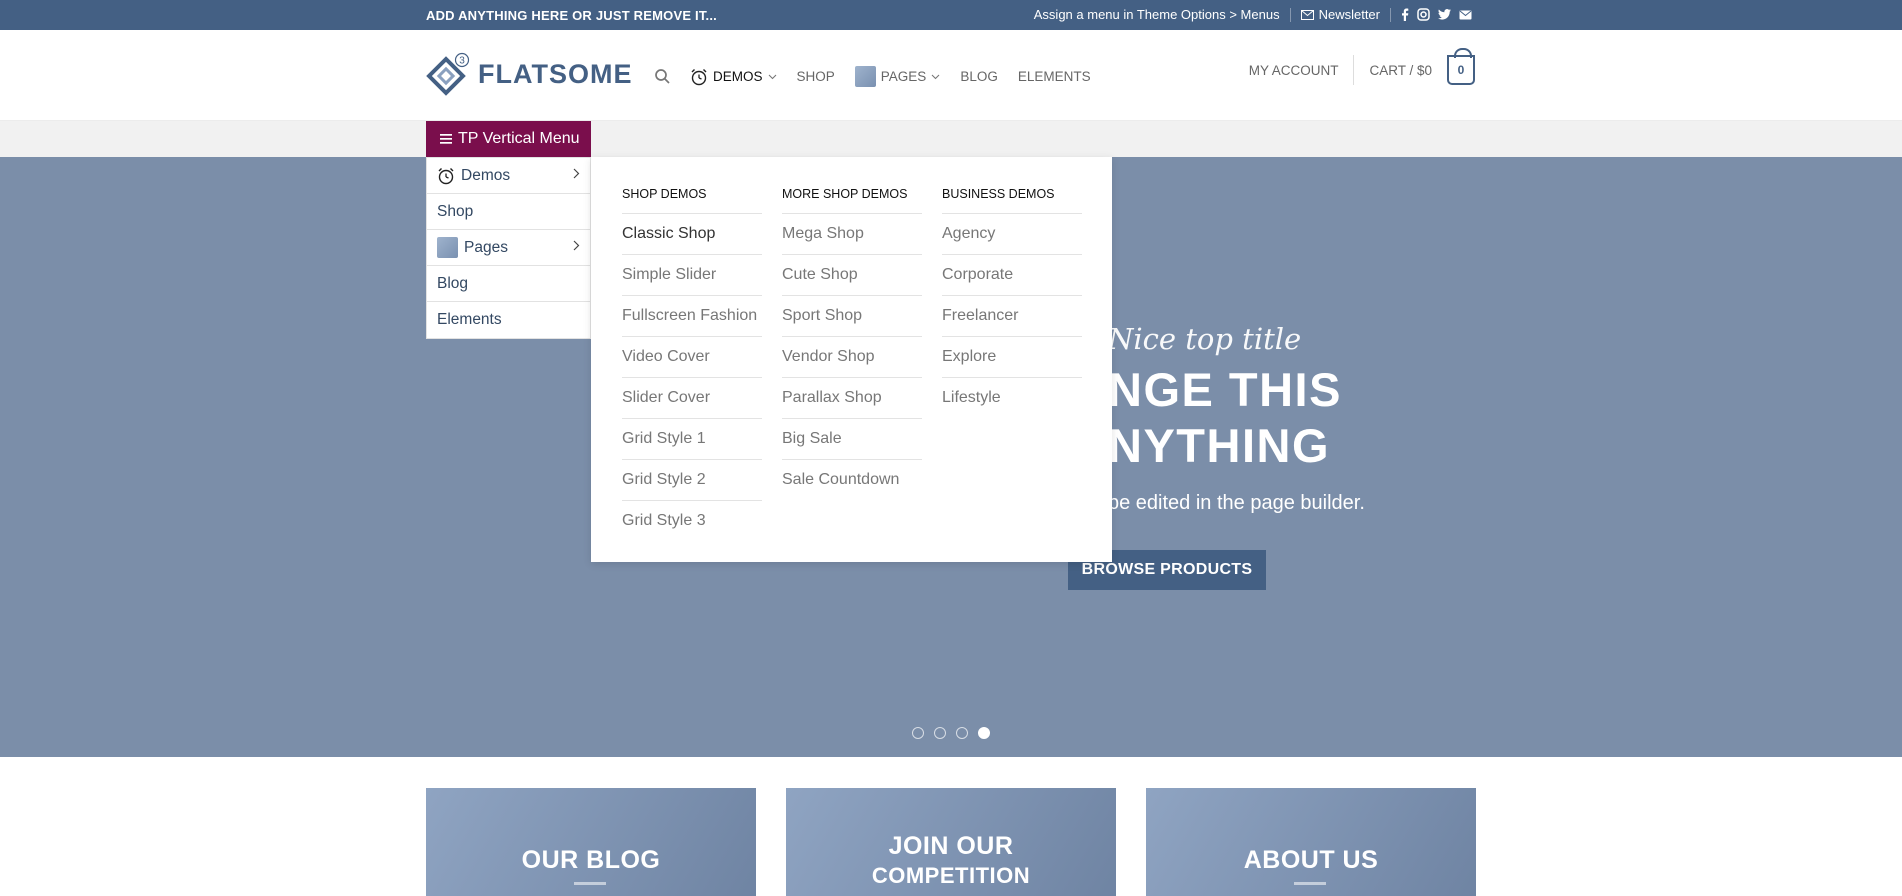  Describe the element at coordinates (692, 439) in the screenshot. I see `mega-link: Grid Style 1` at that location.